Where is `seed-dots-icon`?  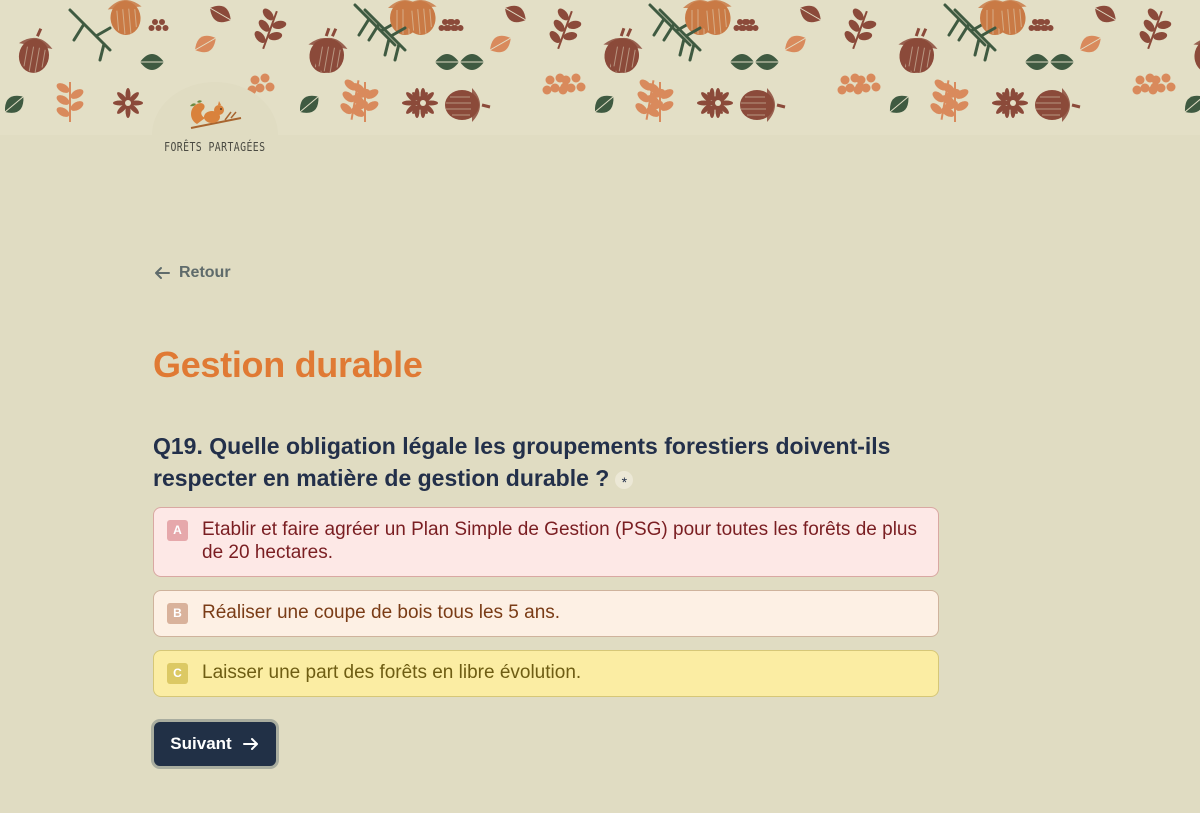
seed-dots-icon is located at coordinates (158, 25).